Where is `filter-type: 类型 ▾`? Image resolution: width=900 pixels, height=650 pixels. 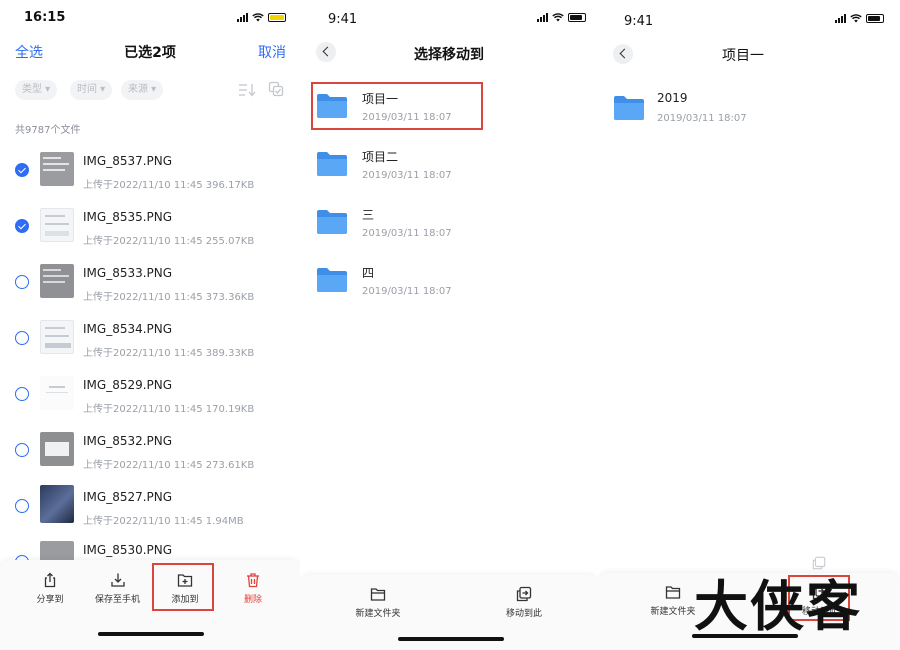
filter-type: 类型 ▾ is located at coordinates (36, 90).